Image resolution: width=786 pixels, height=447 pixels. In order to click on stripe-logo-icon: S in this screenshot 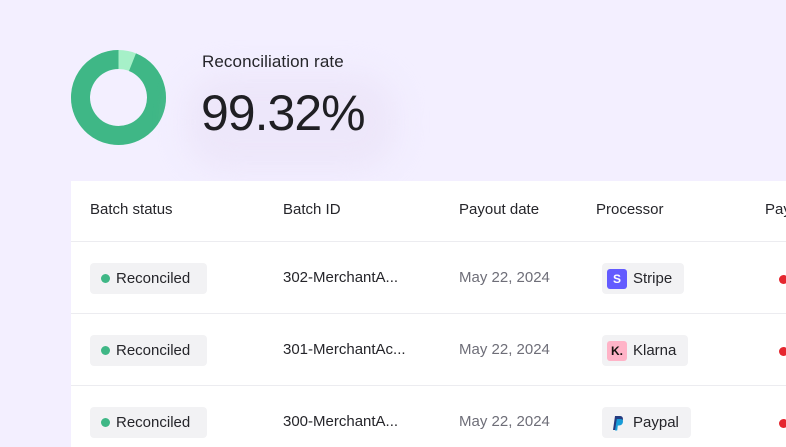, I will do `click(617, 278)`.